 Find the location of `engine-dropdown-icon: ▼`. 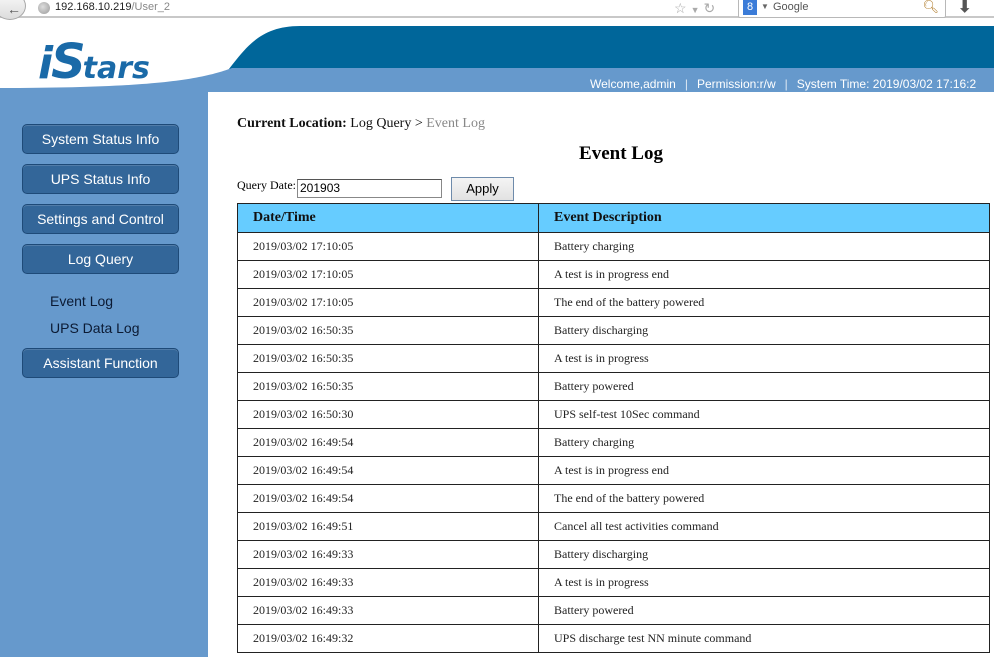

engine-dropdown-icon: ▼ is located at coordinates (765, 6).